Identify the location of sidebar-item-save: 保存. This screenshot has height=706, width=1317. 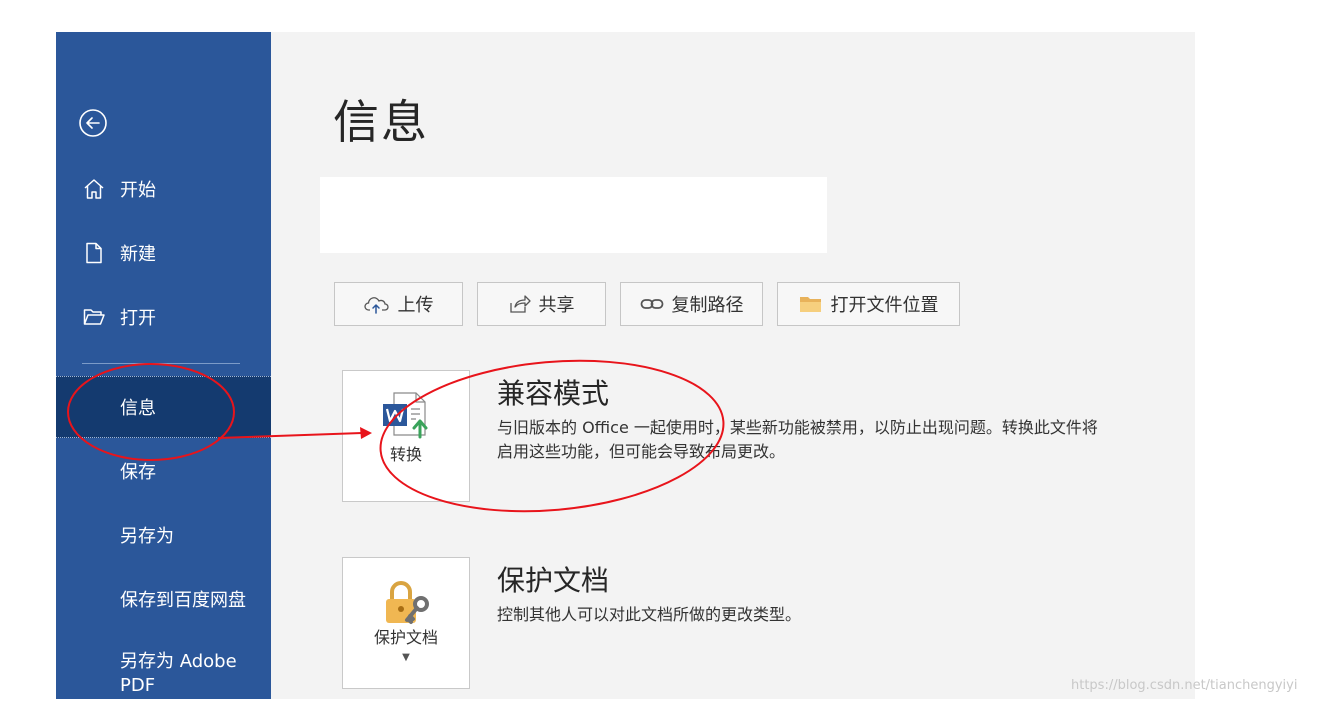
(163, 471).